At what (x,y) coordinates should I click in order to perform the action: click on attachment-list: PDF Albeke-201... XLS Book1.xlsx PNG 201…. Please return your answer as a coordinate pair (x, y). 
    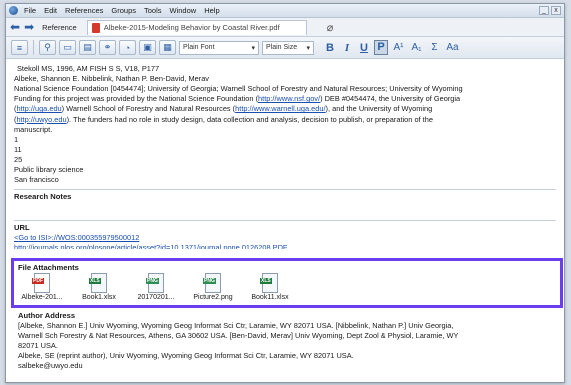
    Looking at the image, I should click on (287, 287).